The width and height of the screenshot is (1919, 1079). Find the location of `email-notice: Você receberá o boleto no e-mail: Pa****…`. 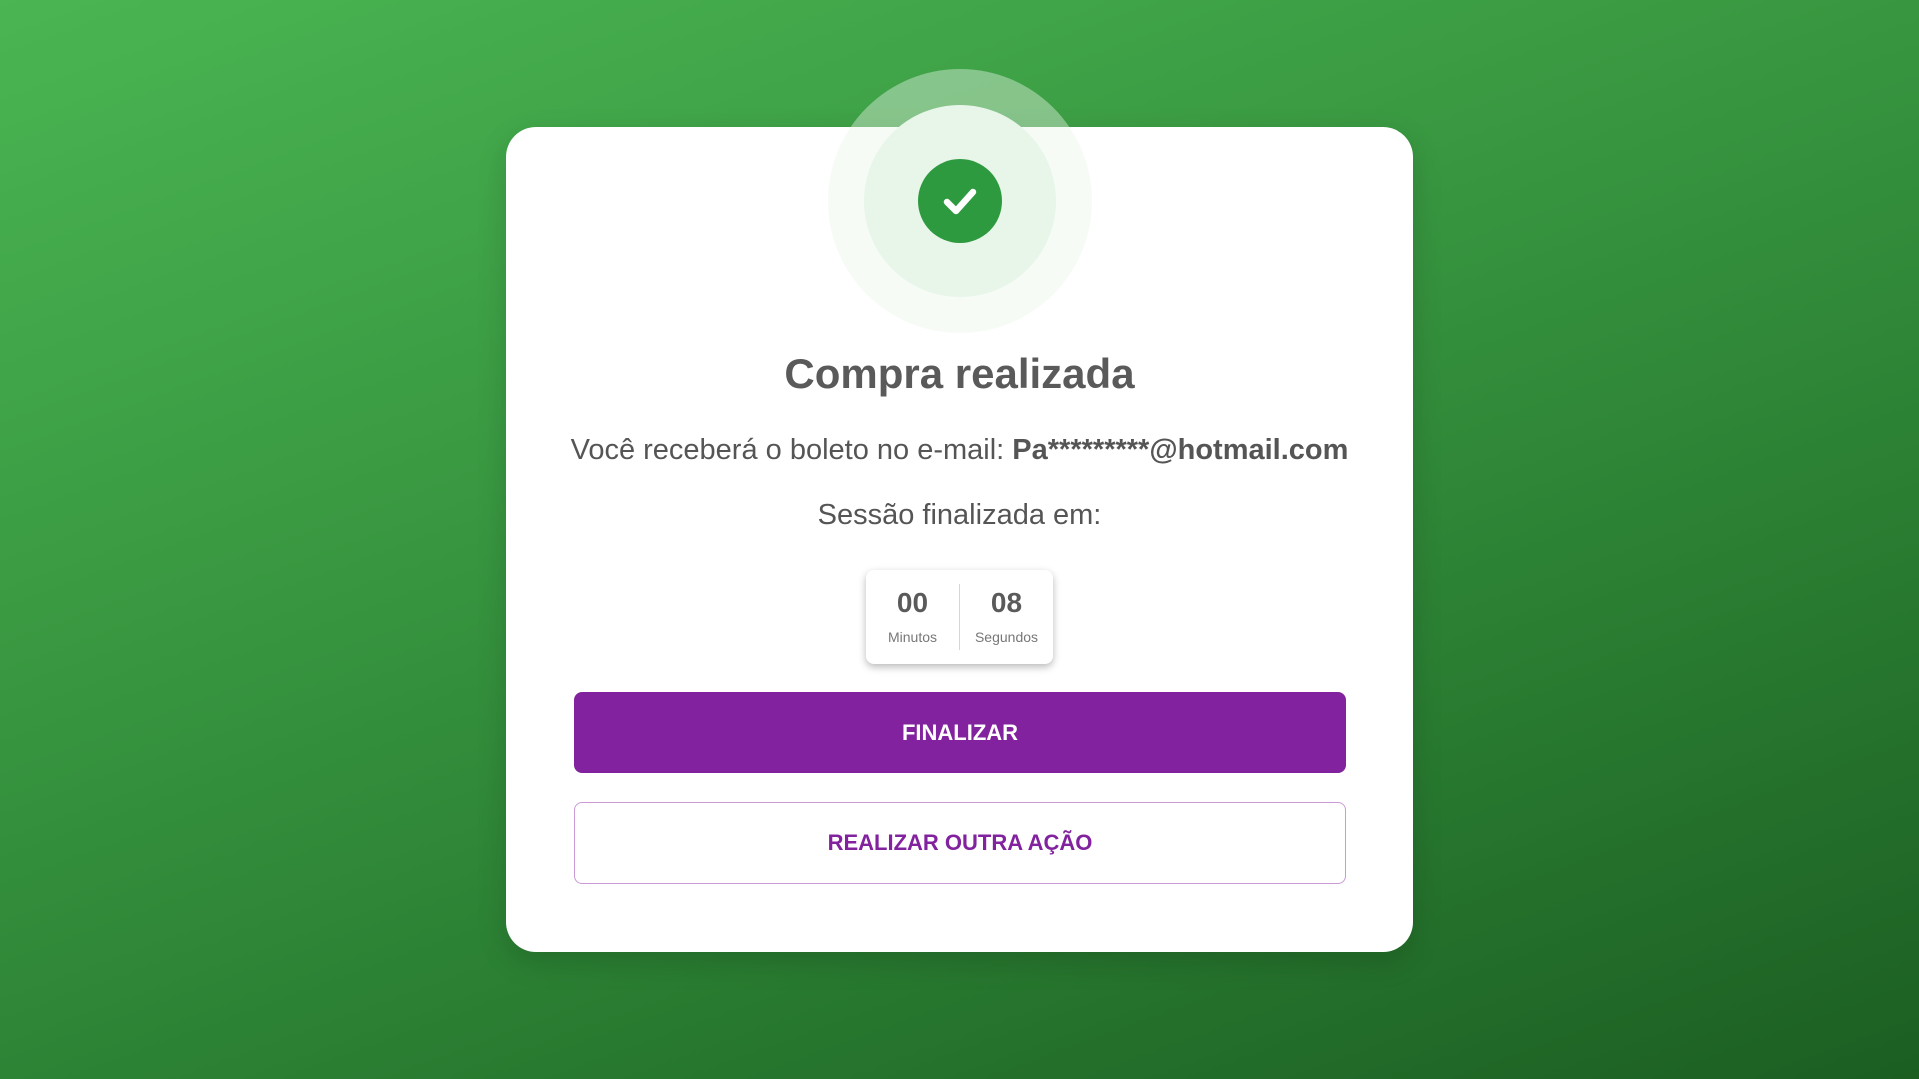

email-notice: Você receberá o boleto no e-mail: Pa****… is located at coordinates (959, 450).